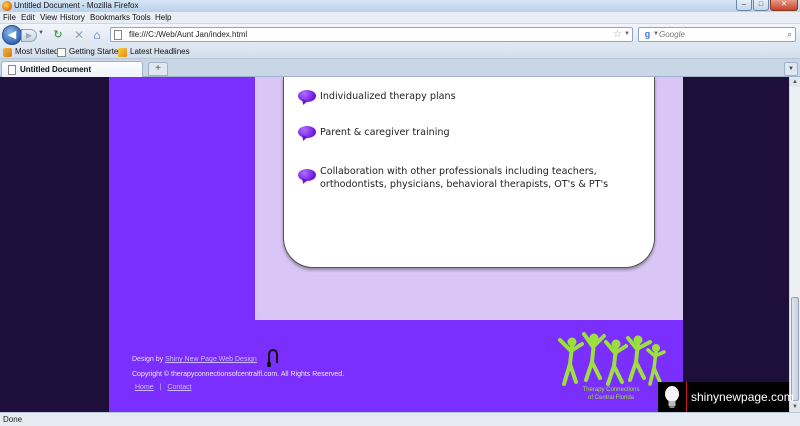  What do you see at coordinates (385, 132) in the screenshot?
I see `list-item-text: Parent & caregiver training` at bounding box center [385, 132].